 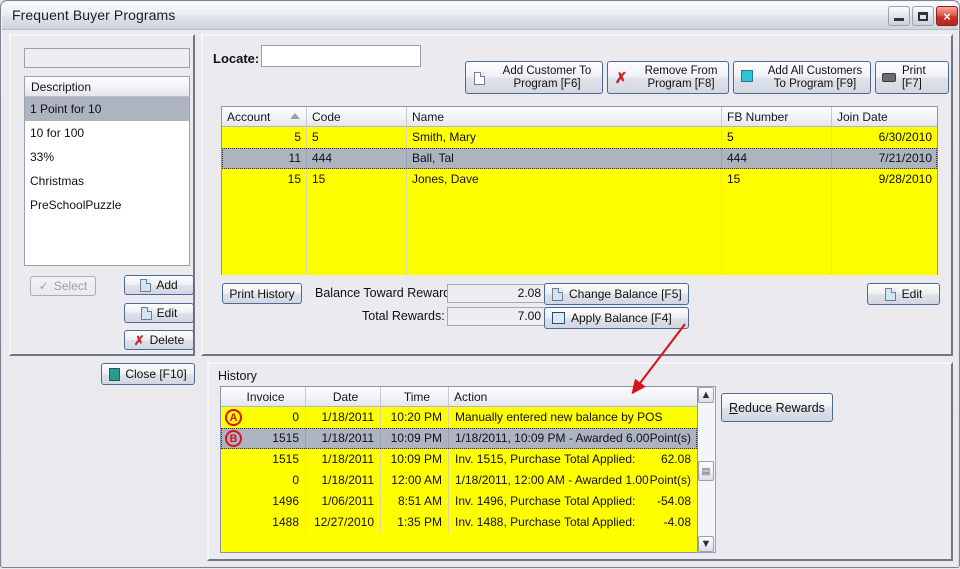 What do you see at coordinates (579, 232) in the screenshot?
I see `customer-grid-empty-area` at bounding box center [579, 232].